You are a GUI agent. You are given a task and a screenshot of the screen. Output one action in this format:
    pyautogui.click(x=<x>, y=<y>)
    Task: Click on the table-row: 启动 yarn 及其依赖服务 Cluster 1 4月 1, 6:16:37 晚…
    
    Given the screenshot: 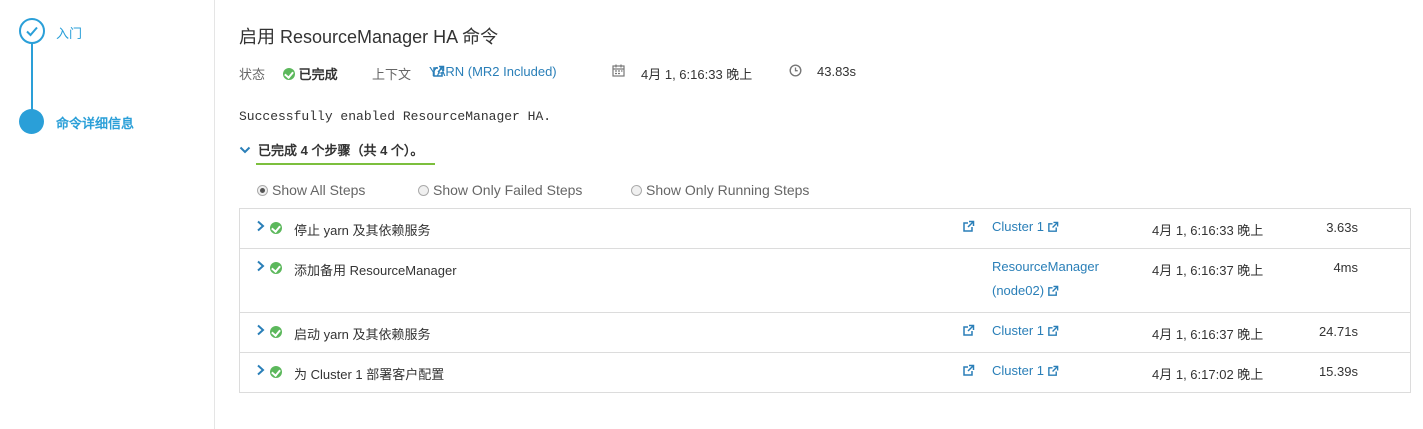 What is the action you would take?
    pyautogui.click(x=825, y=333)
    